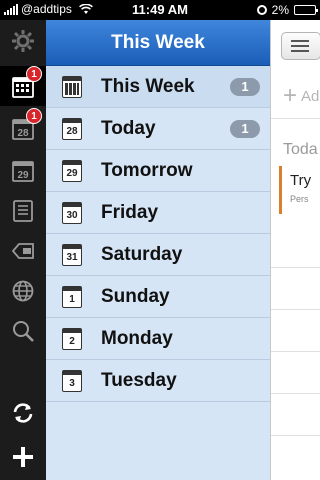 This screenshot has height=480, width=320. I want to click on battery-icon, so click(306, 10).